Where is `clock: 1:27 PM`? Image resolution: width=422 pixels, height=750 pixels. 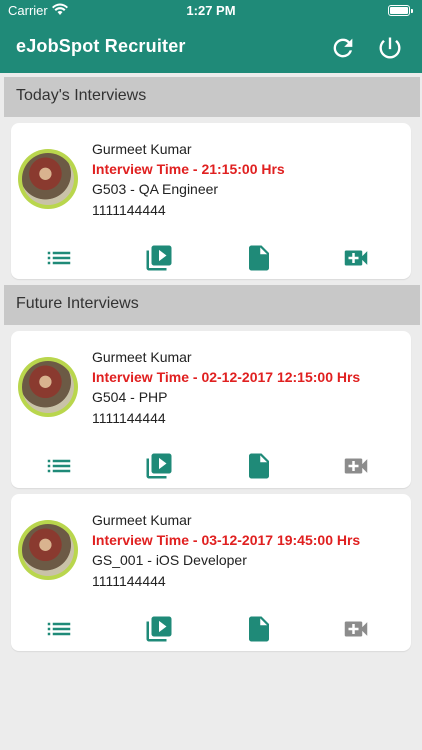
clock: 1:27 PM is located at coordinates (211, 10).